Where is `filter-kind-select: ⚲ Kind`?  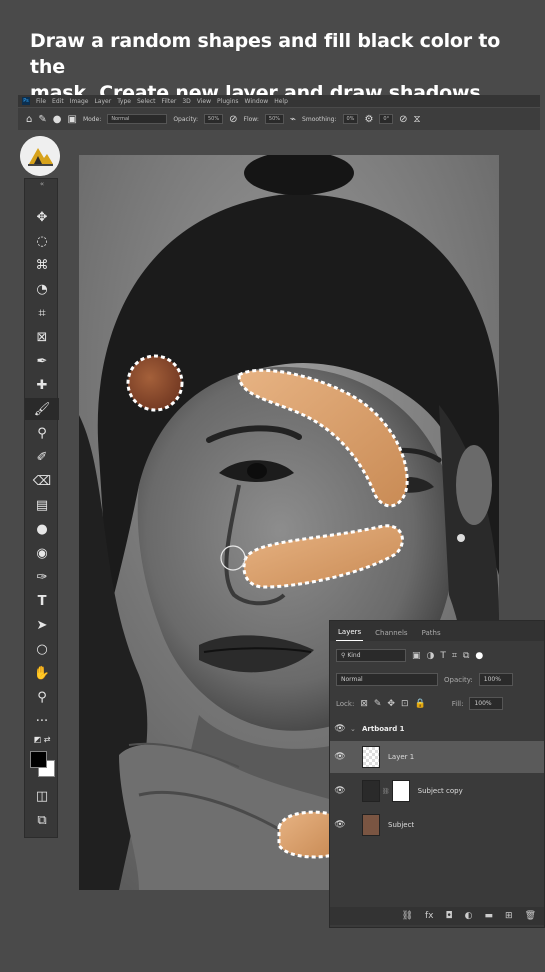 filter-kind-select: ⚲ Kind is located at coordinates (371, 655).